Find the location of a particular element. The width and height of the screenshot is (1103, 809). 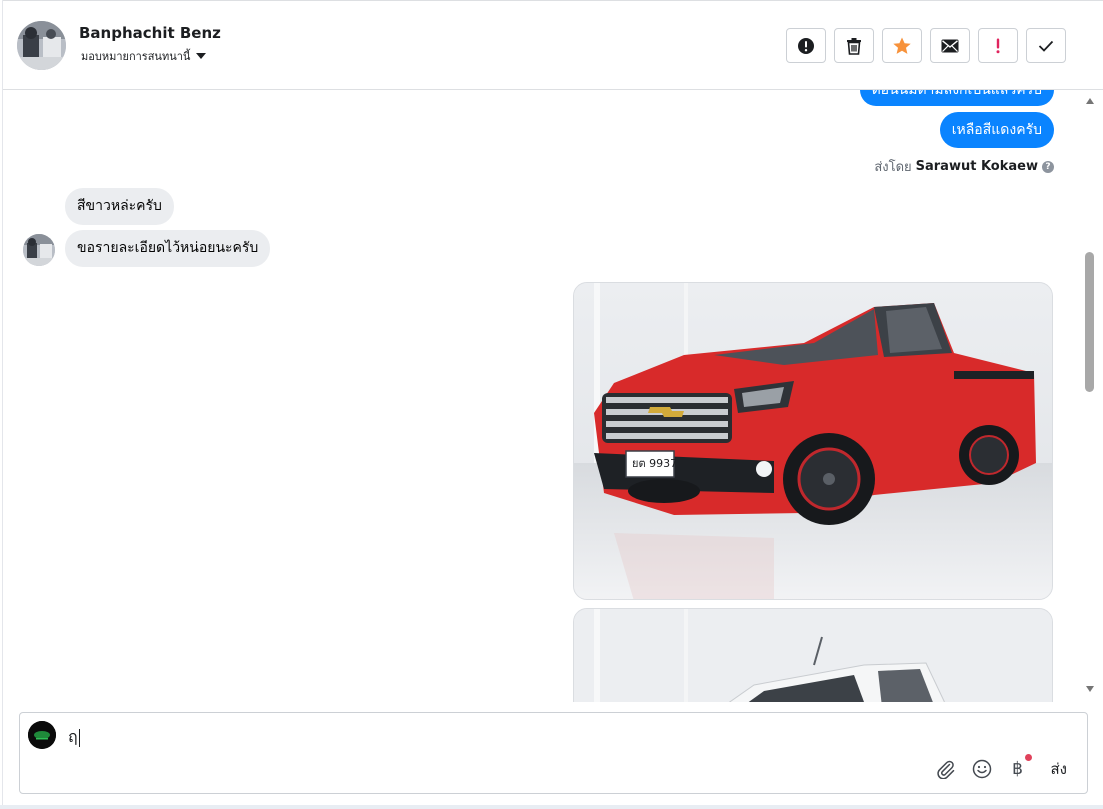

sent-by-caption: ส่งโดย Sarawut Kokaew ? is located at coordinates (964, 166).